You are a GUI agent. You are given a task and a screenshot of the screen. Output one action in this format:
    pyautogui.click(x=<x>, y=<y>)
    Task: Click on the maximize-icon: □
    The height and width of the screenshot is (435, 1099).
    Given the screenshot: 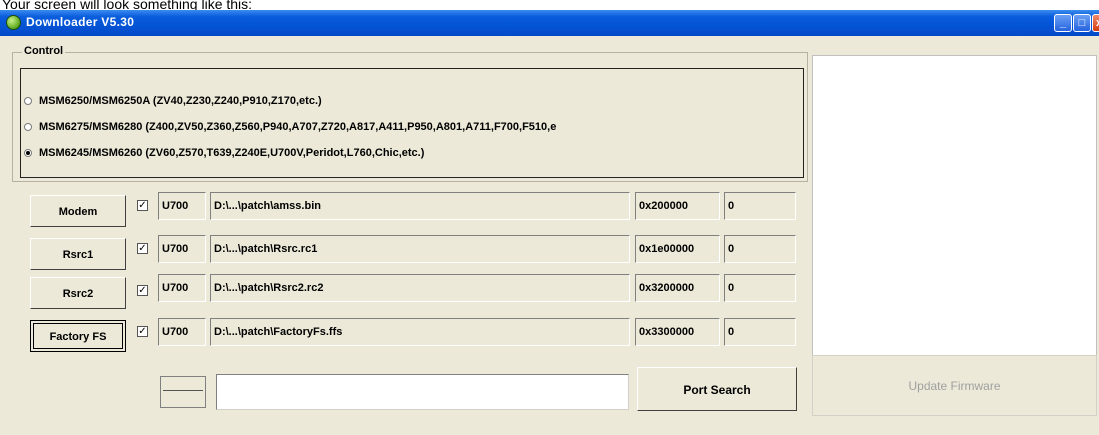 What is the action you would take?
    pyautogui.click(x=1082, y=23)
    